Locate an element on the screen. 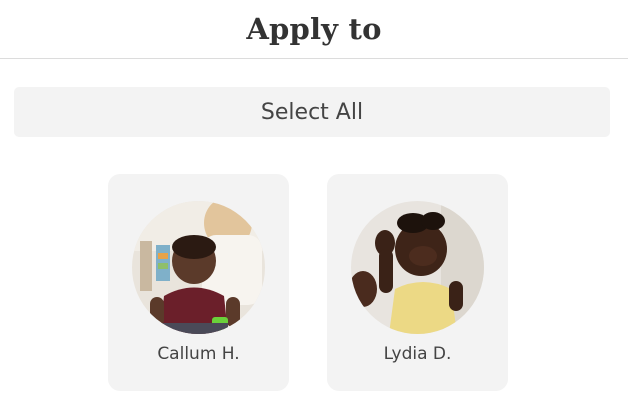 This screenshot has height=404, width=628. child-name: Callum H. is located at coordinates (198, 354).